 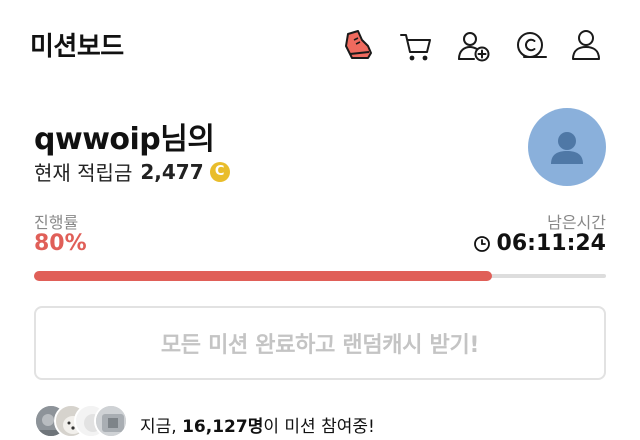 I want to click on add-user-icon, so click(x=474, y=46).